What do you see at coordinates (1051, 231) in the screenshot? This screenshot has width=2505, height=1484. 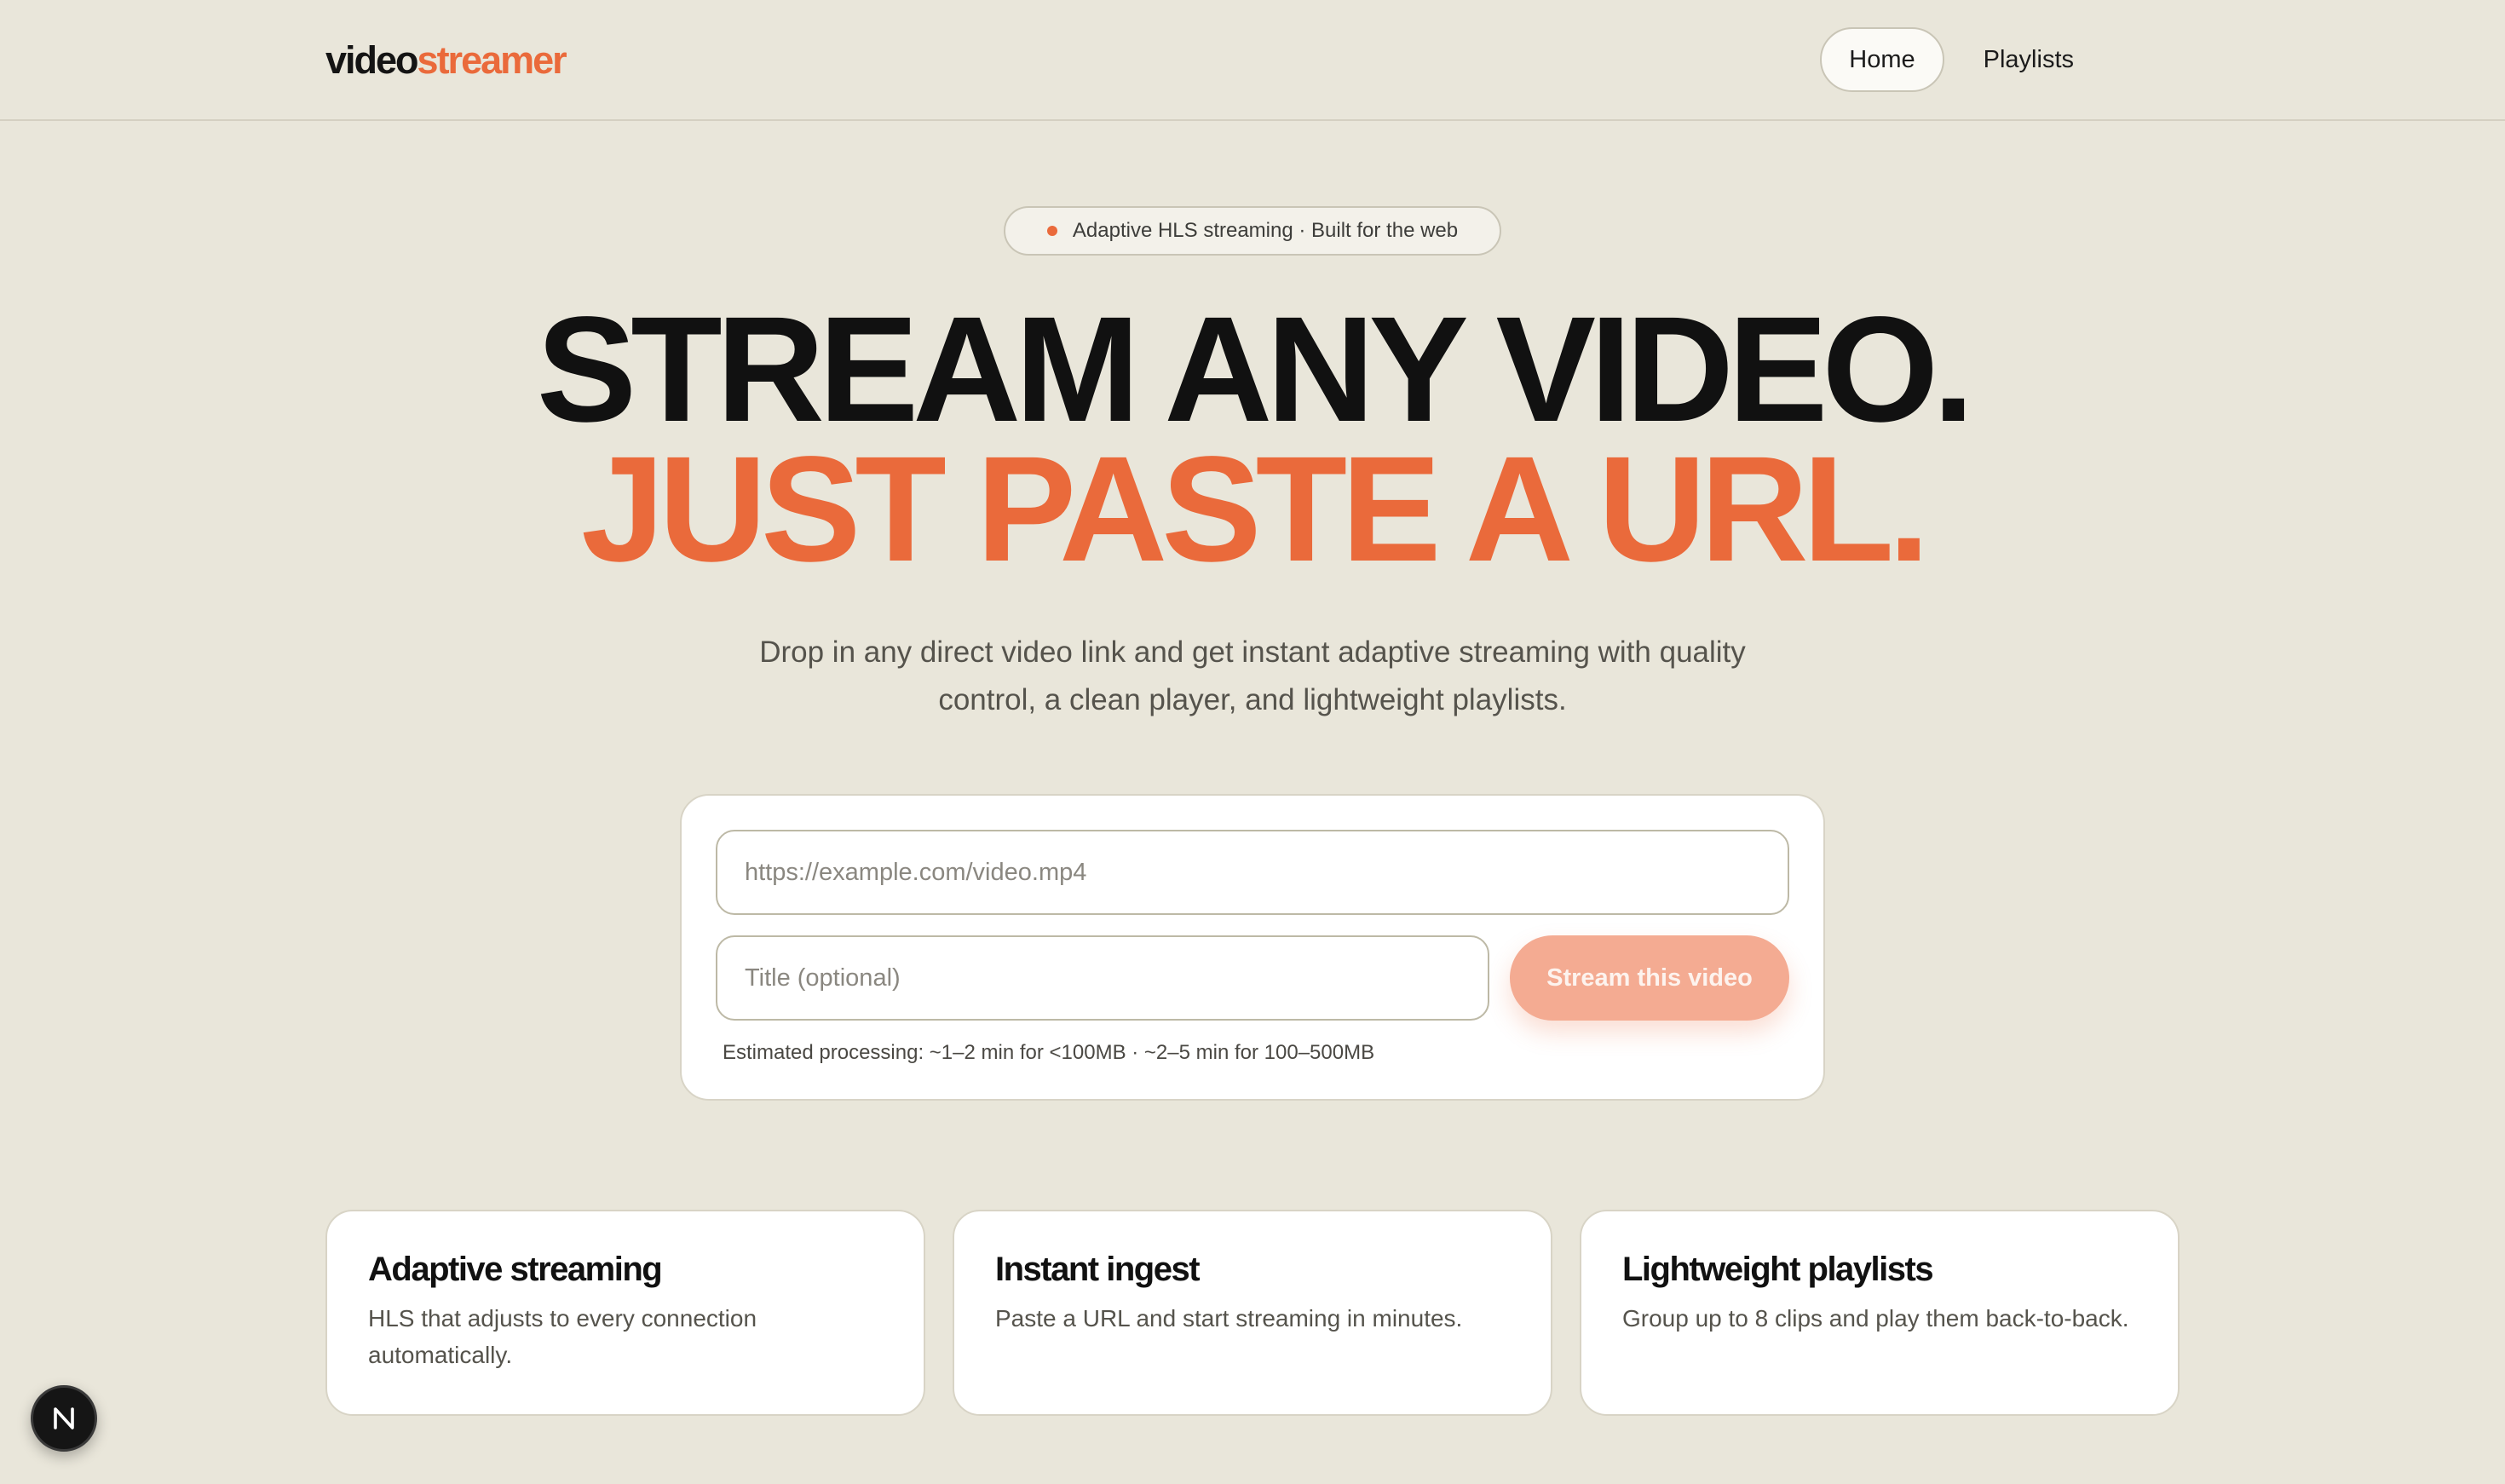 I see `status-dot-icon` at bounding box center [1051, 231].